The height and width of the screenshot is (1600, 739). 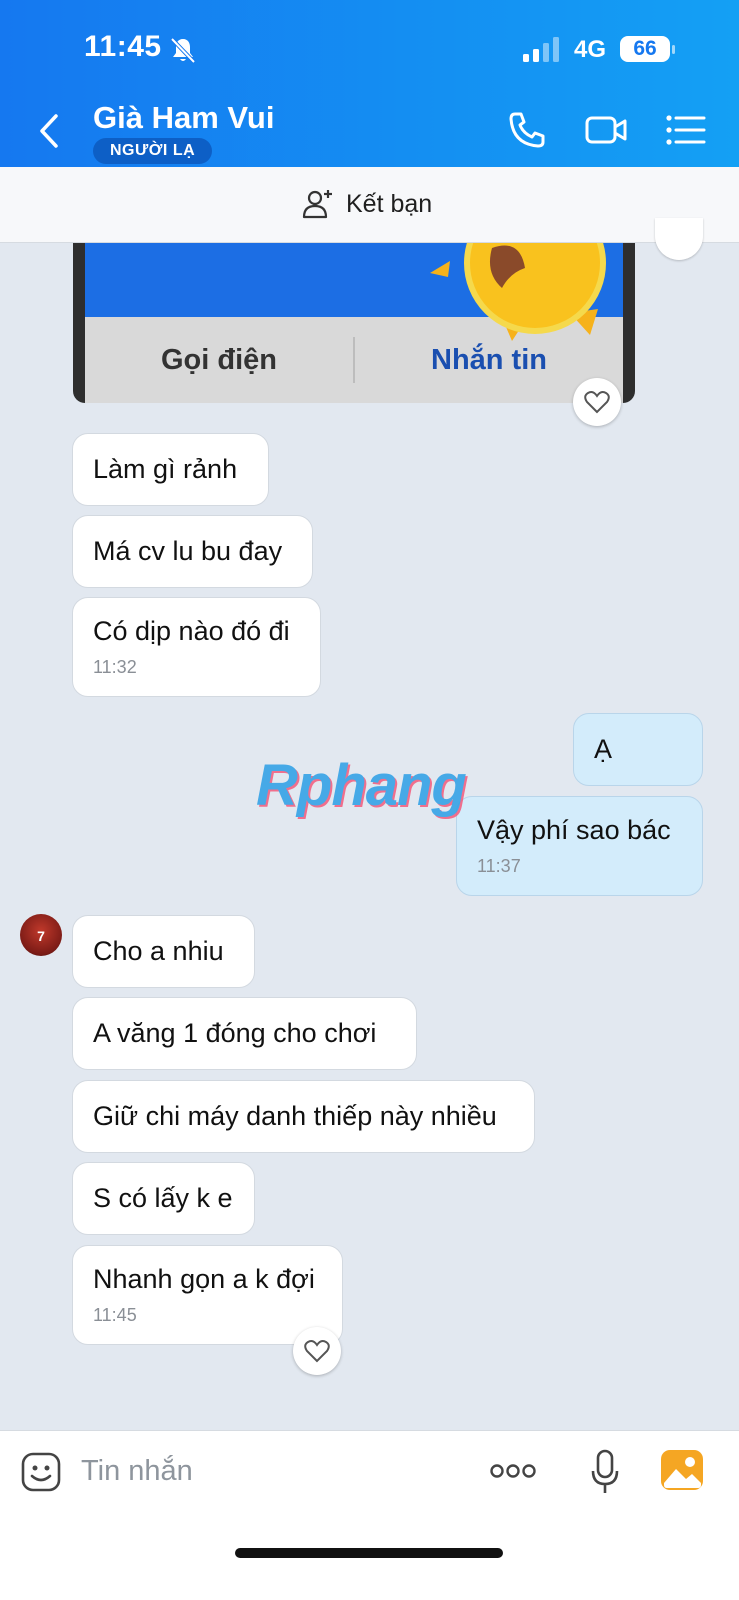 What do you see at coordinates (191, 631) in the screenshot?
I see `message-text: Có dịp nào đó đi` at bounding box center [191, 631].